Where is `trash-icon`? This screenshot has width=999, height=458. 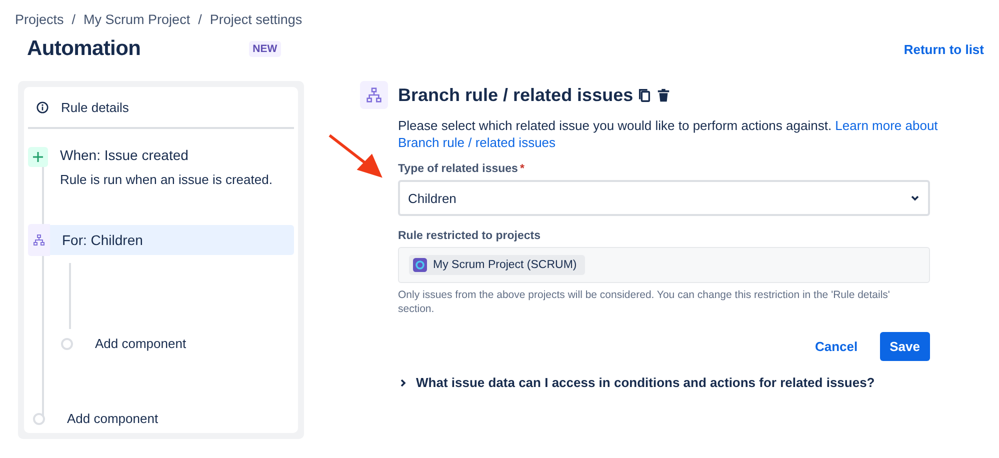 trash-icon is located at coordinates (664, 95).